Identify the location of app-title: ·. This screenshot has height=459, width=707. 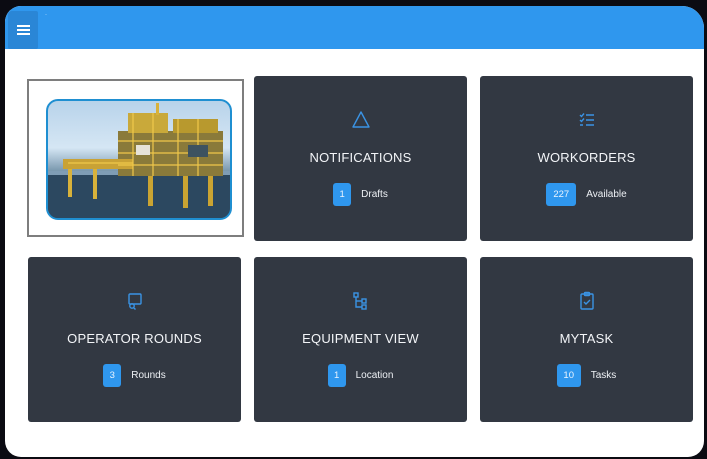
(46, 15).